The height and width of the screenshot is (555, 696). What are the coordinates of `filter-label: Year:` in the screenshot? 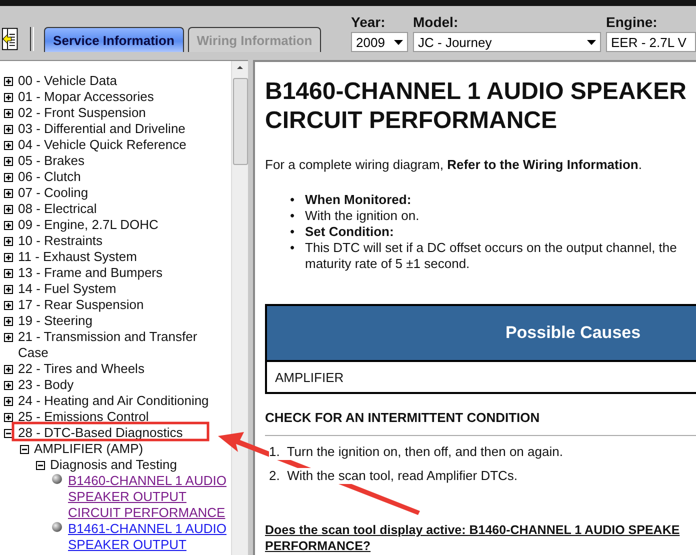 It's located at (368, 22).